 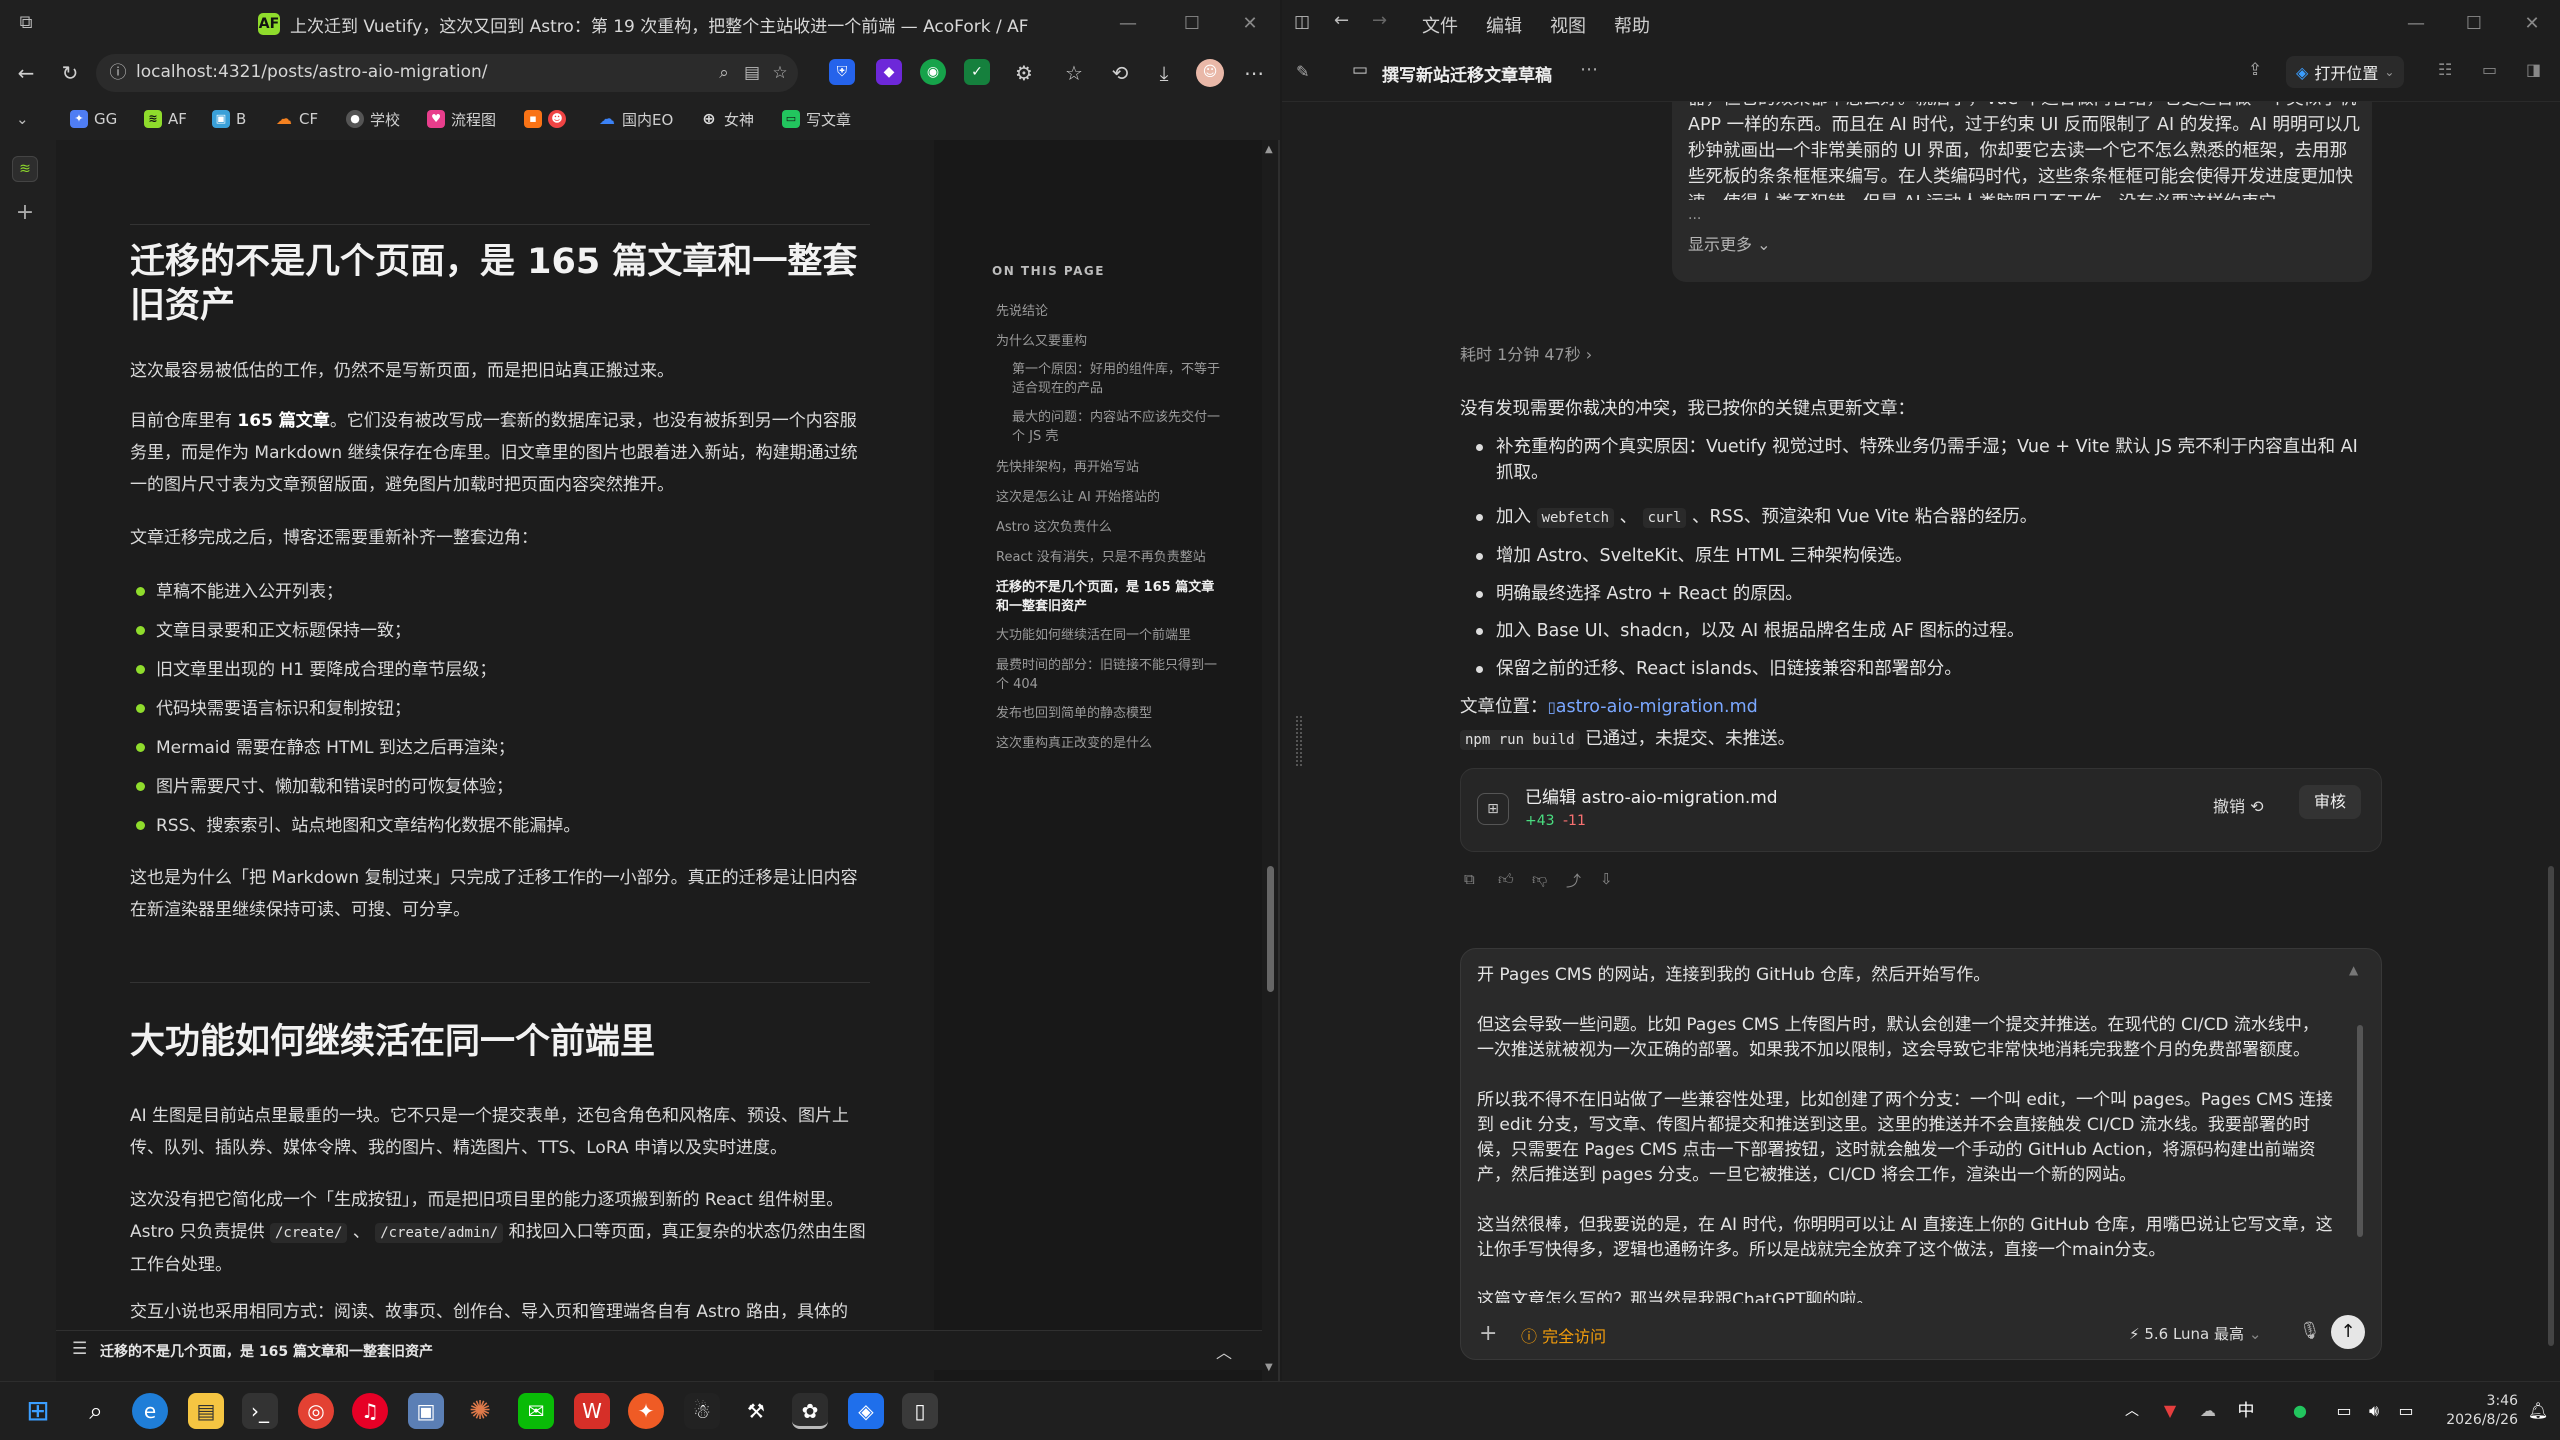 What do you see at coordinates (1469, 879) in the screenshot?
I see `copy-icon: ⧉` at bounding box center [1469, 879].